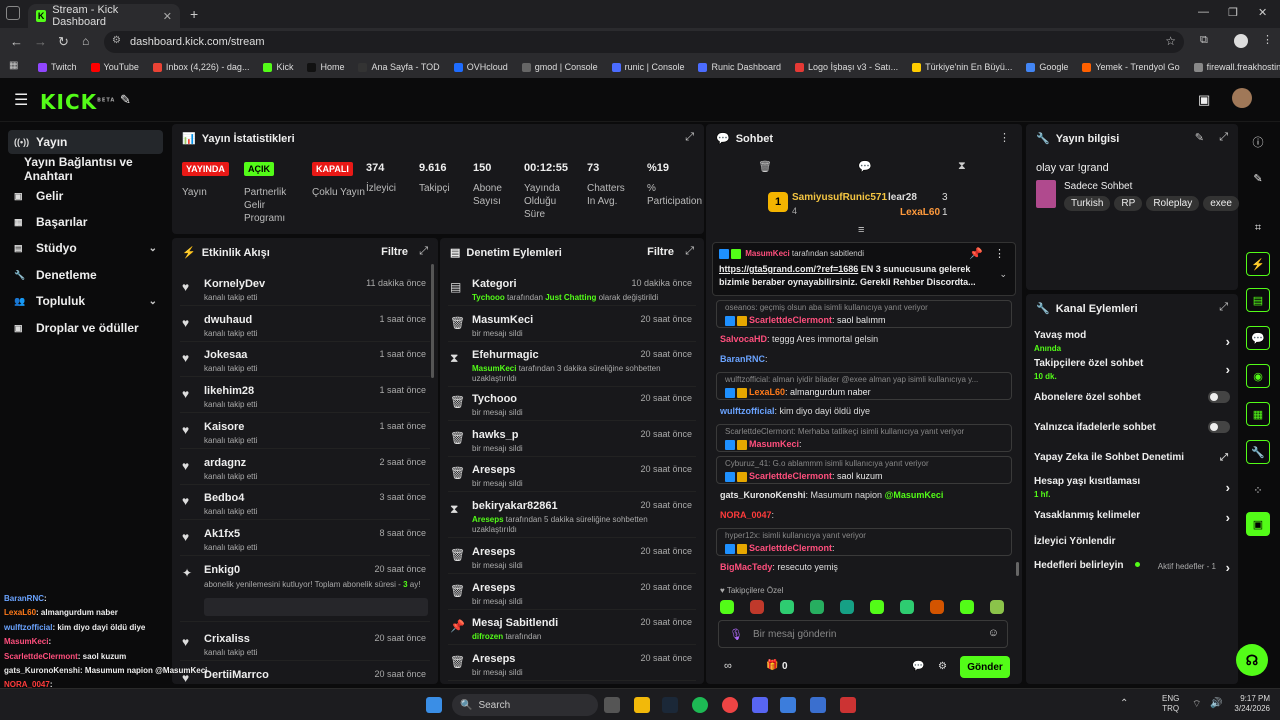  I want to click on chrome-icon, so click(730, 705).